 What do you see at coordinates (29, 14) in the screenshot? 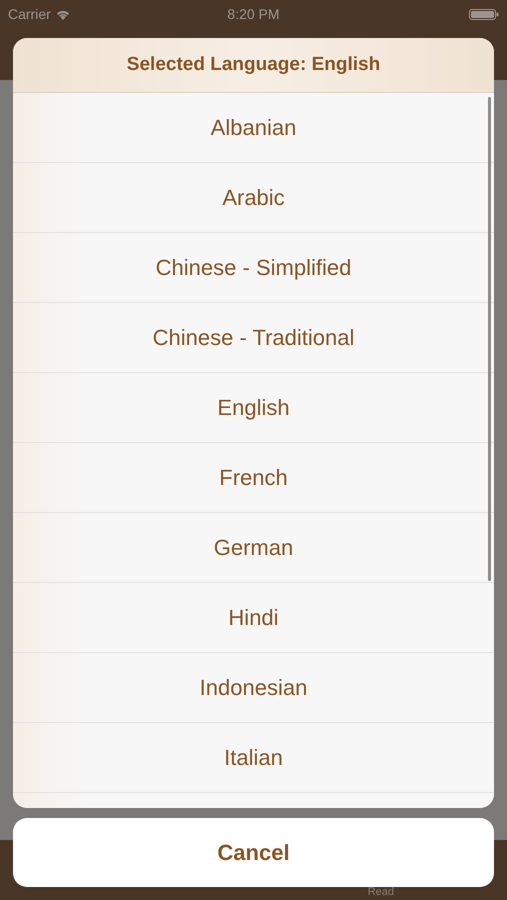
I see `carrier-label: Carrier` at bounding box center [29, 14].